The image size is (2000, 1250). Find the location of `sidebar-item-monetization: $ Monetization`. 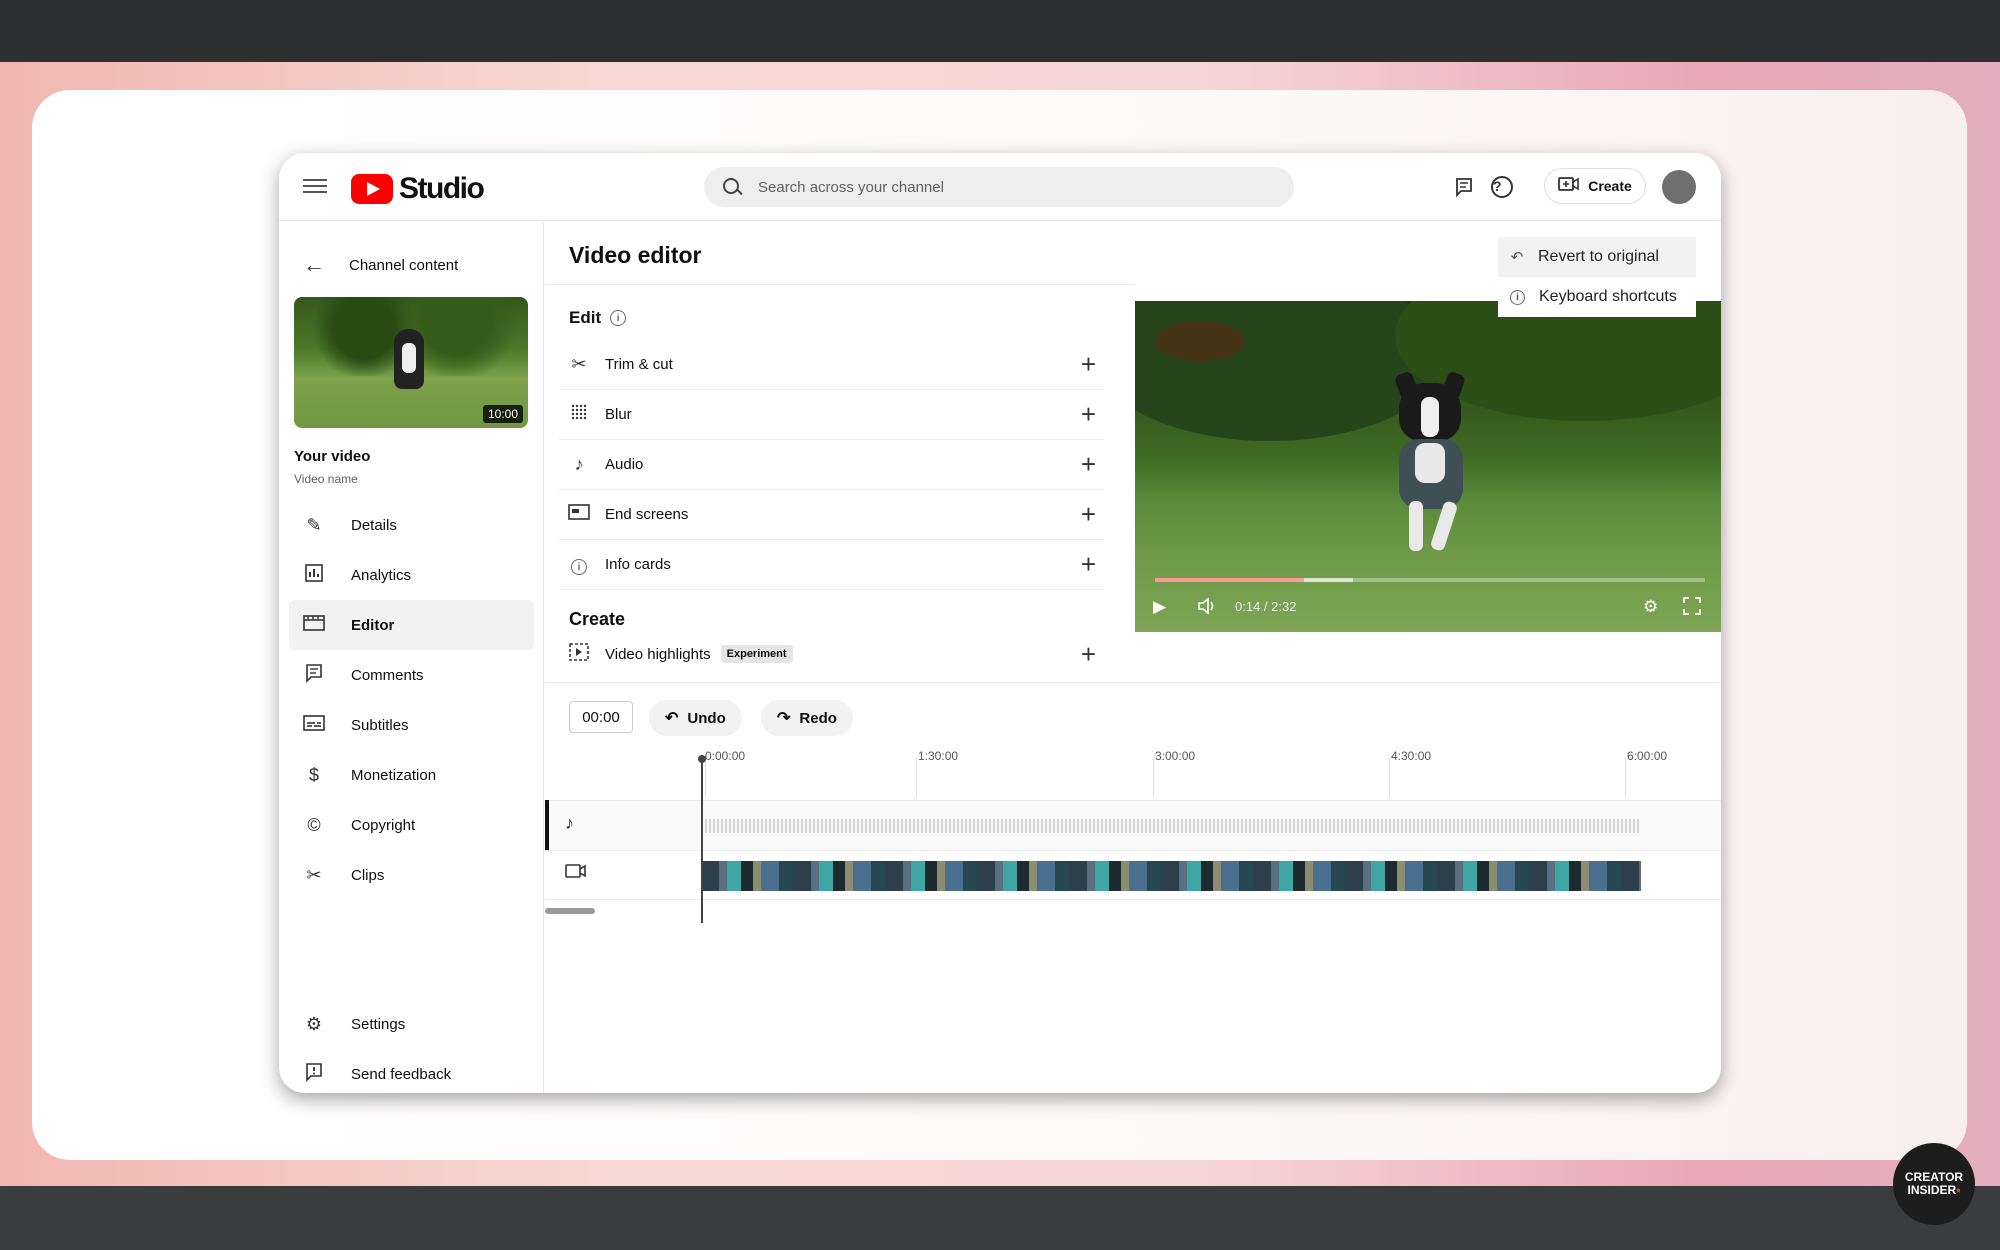

sidebar-item-monetization: $ Monetization is located at coordinates (411, 775).